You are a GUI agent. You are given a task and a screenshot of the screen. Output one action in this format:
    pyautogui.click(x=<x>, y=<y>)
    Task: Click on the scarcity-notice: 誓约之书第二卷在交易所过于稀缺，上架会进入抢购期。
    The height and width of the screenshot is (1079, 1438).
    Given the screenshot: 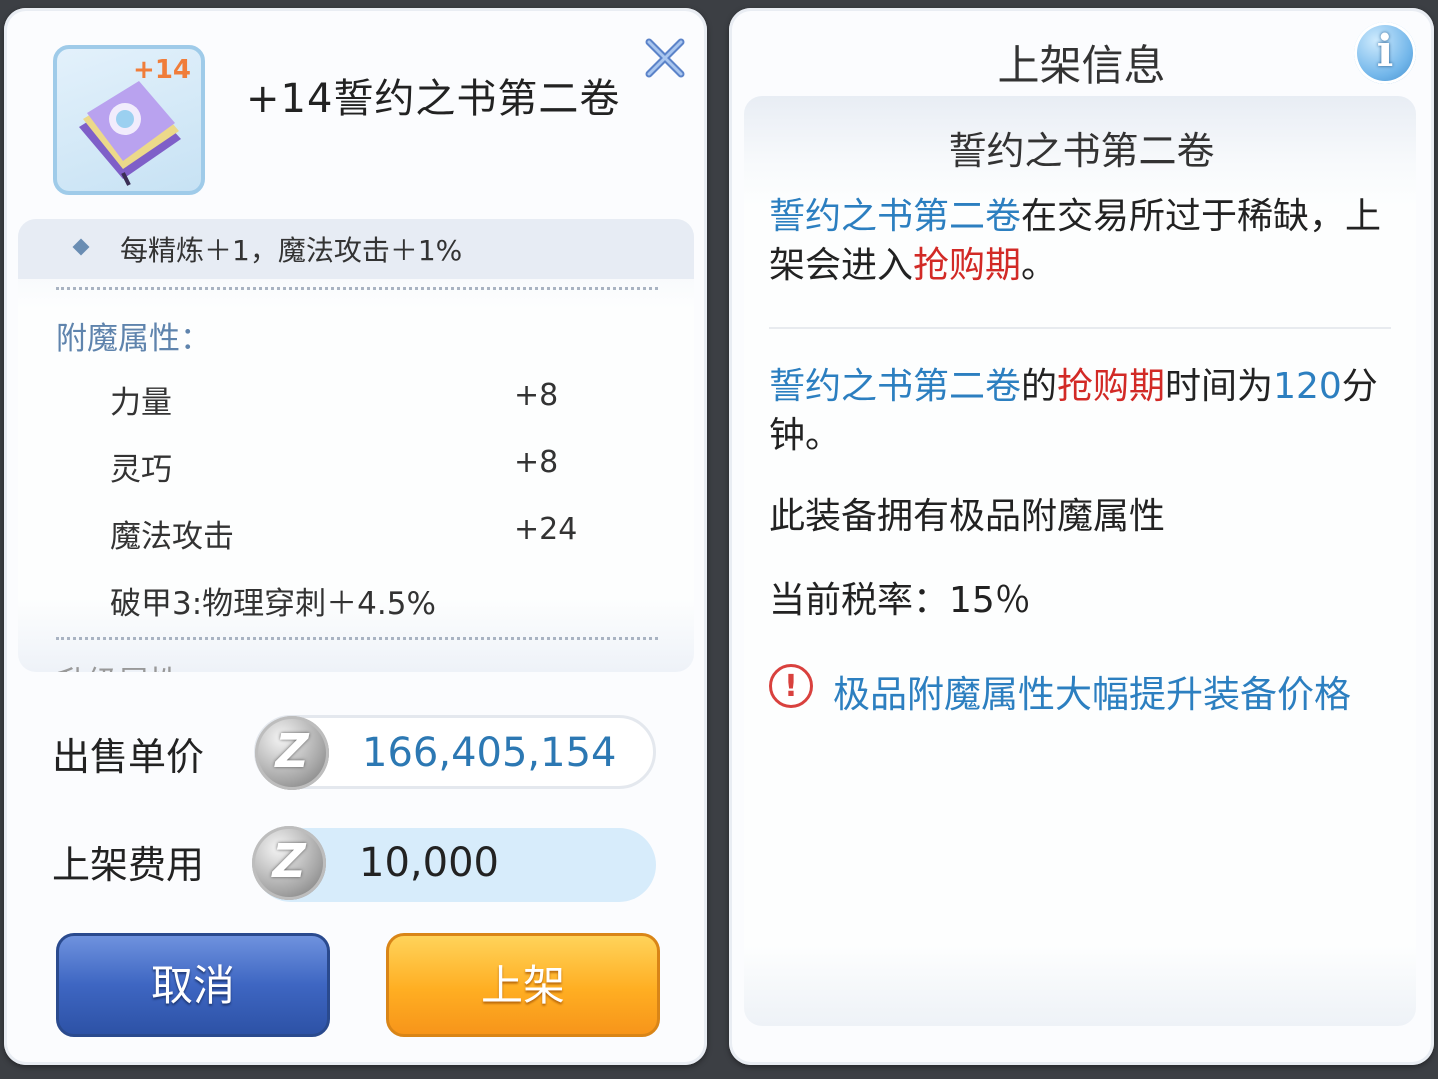 What is the action you would take?
    pyautogui.click(x=1084, y=241)
    